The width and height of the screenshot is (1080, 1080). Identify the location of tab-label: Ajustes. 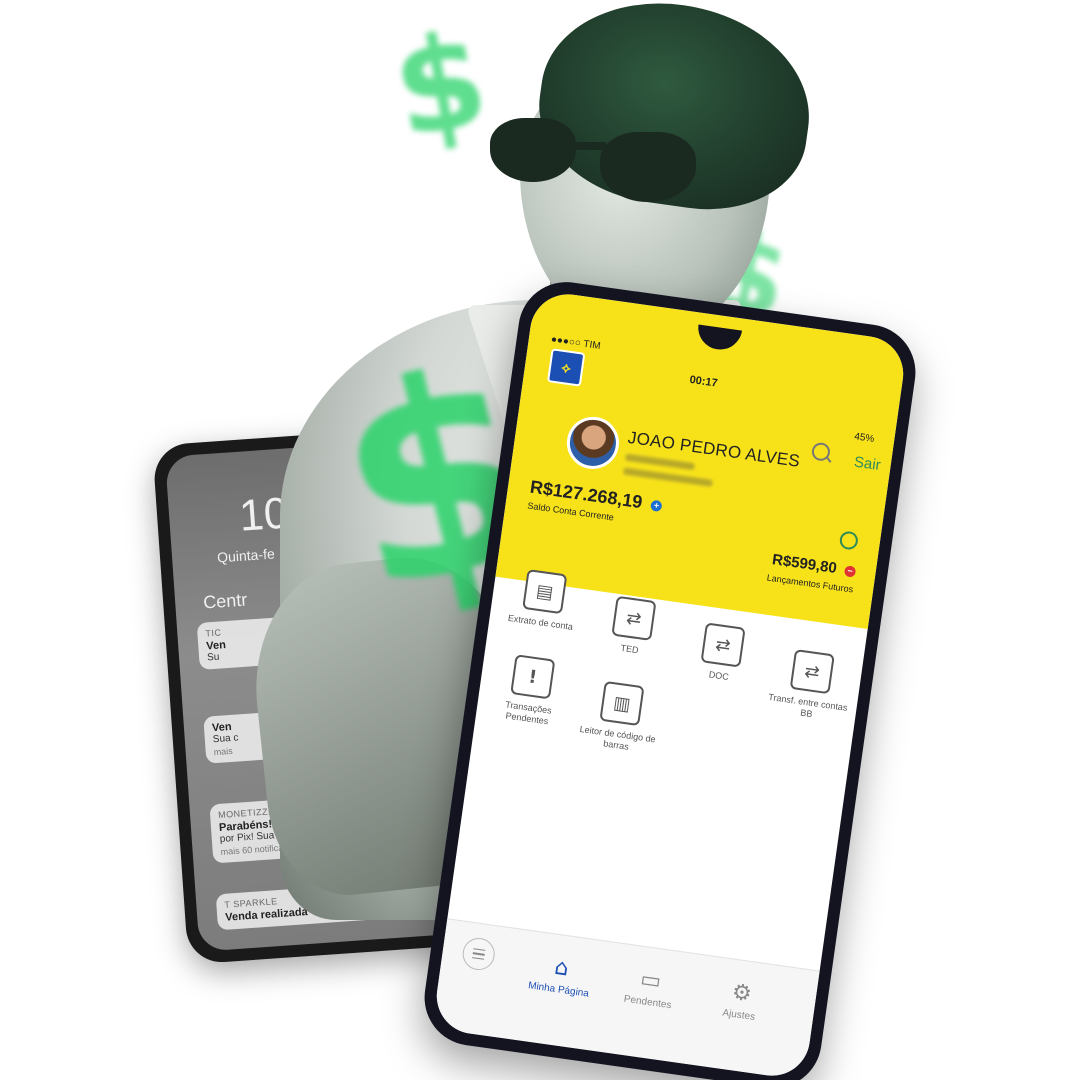
(738, 1015).